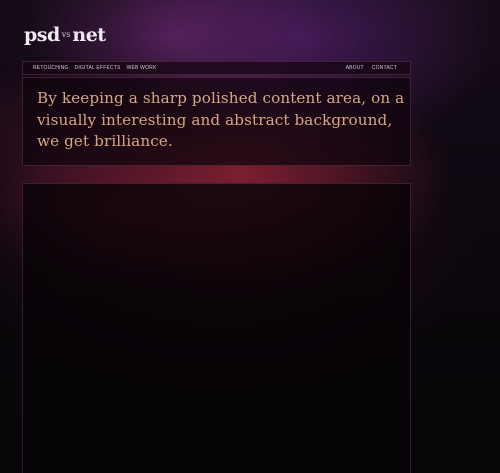  I want to click on nav-item-digital-effects: DIGITAL EFFECTS, so click(98, 68).